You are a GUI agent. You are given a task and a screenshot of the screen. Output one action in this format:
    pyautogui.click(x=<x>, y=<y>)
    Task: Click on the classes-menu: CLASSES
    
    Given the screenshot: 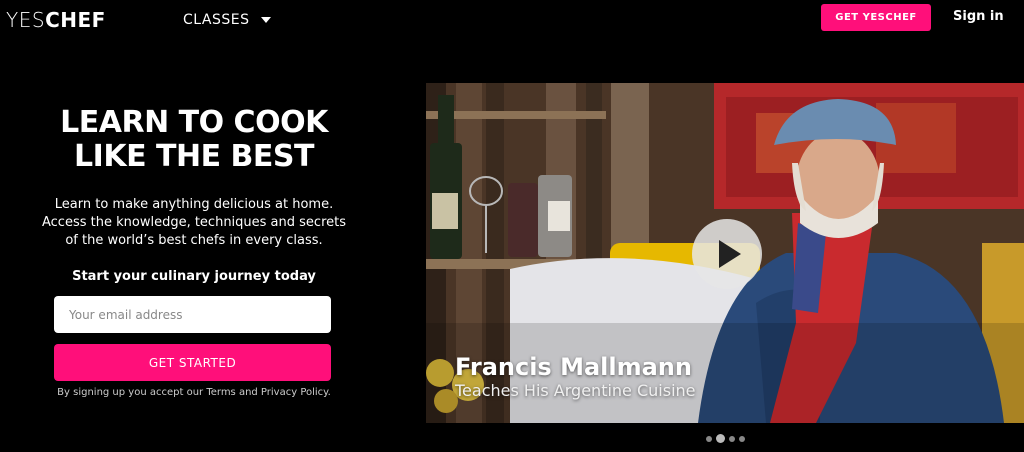 What is the action you would take?
    pyautogui.click(x=227, y=20)
    